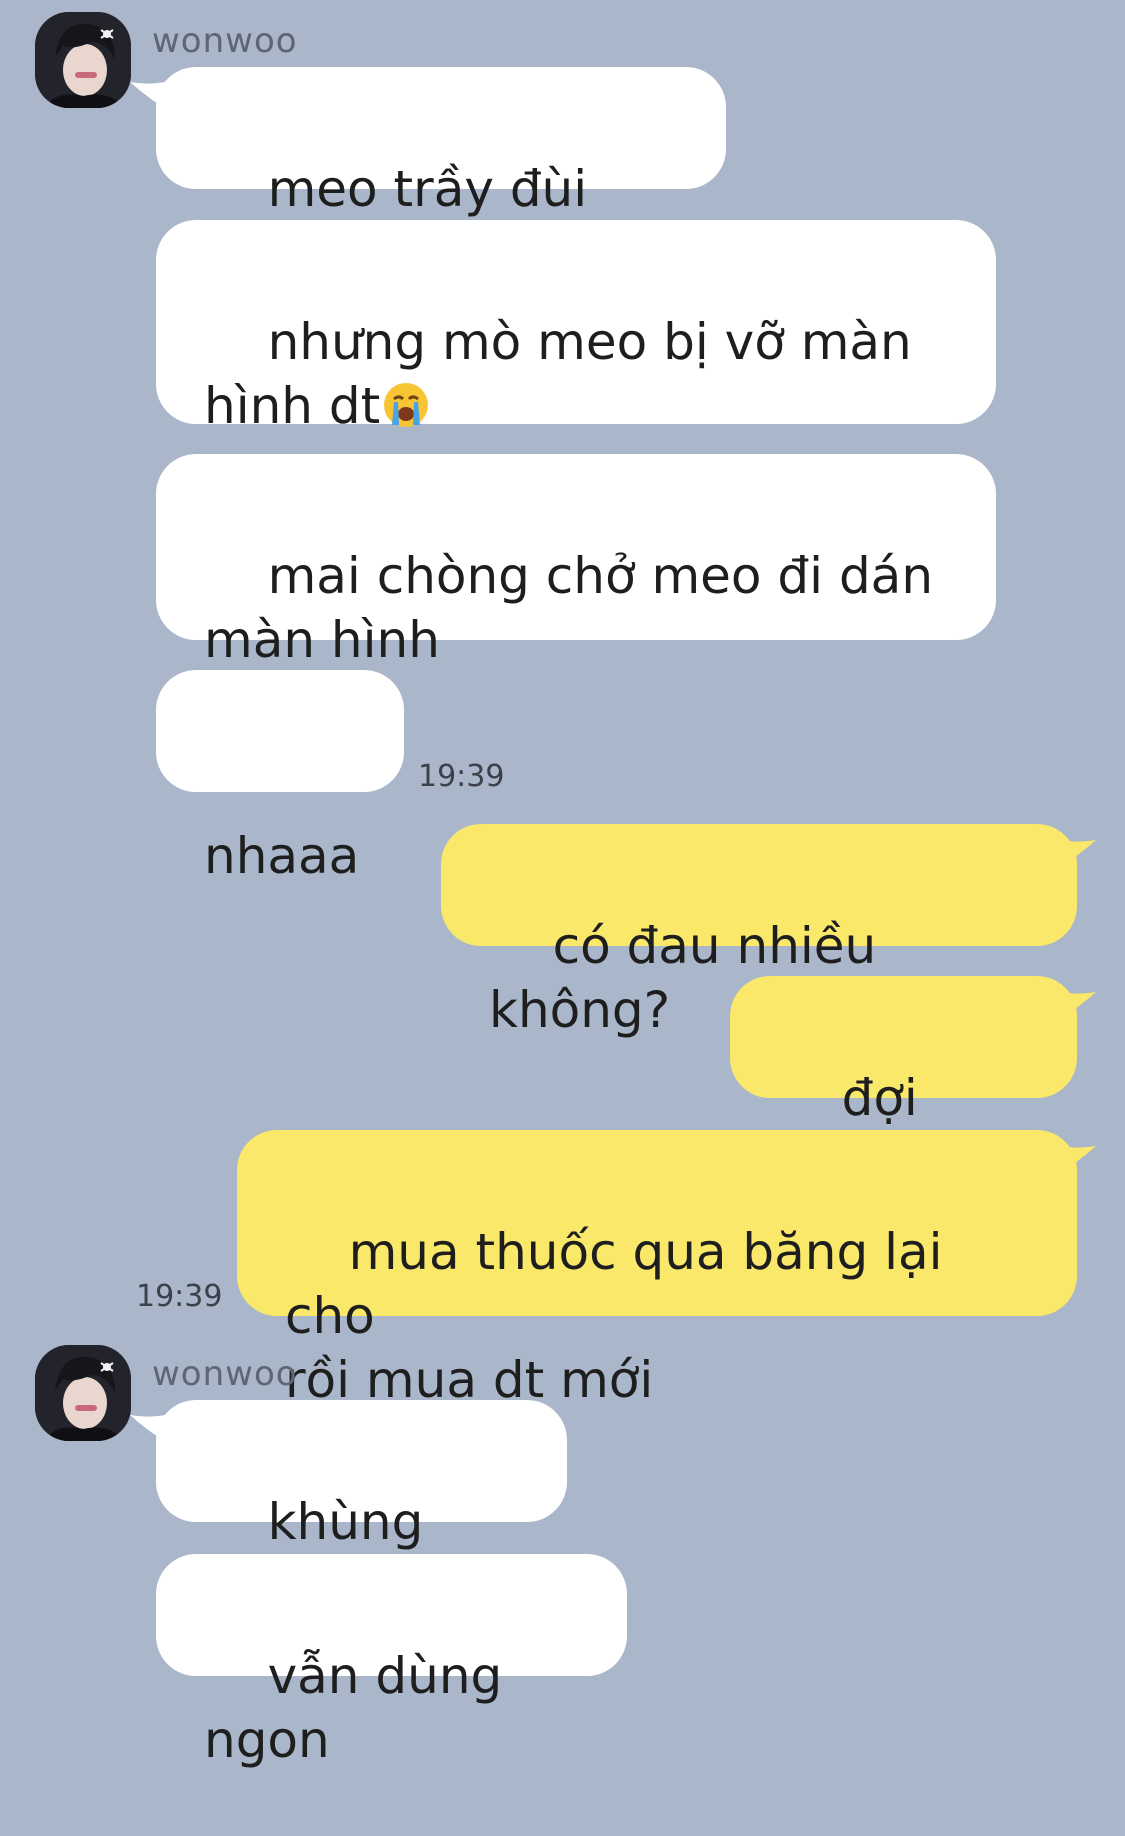 The width and height of the screenshot is (1125, 1836). What do you see at coordinates (280, 777) in the screenshot?
I see `incoming-message-bubble: nhaaa` at bounding box center [280, 777].